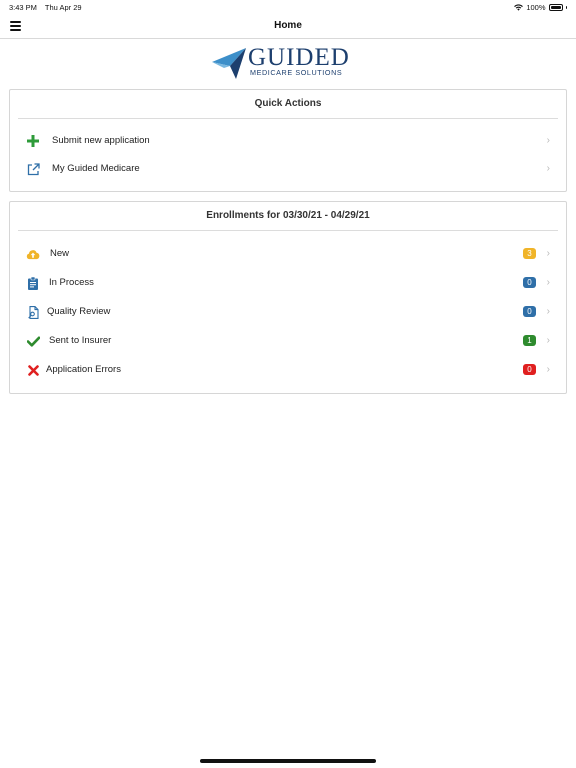 The width and height of the screenshot is (576, 768). I want to click on my-guided-medicare-label: My Guided Medicare, so click(96, 168).